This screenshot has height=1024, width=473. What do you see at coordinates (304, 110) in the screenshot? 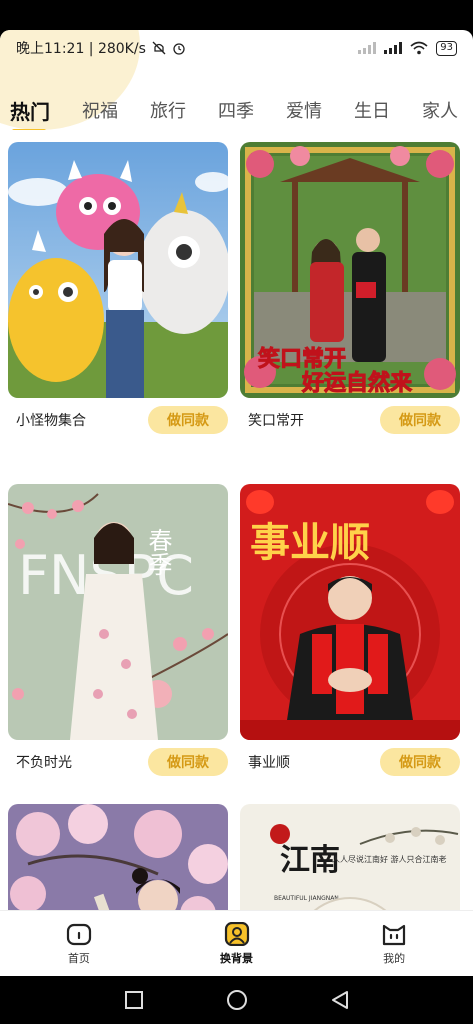
I see `tab-love: 爱情` at bounding box center [304, 110].